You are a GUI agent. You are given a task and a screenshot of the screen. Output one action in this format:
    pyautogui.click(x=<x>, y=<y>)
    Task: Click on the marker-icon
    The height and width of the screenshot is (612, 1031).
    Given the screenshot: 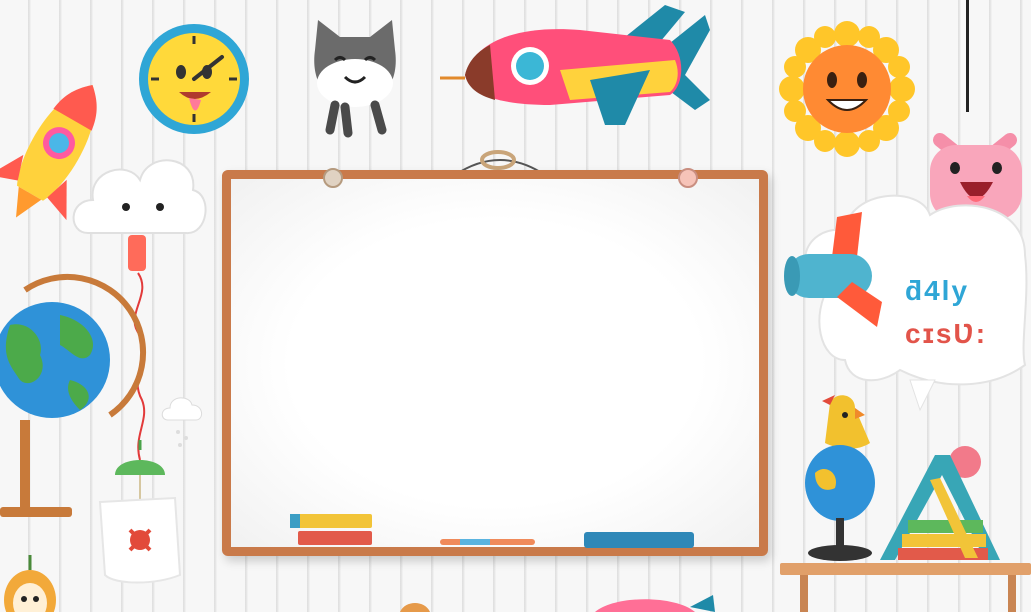 What is the action you would take?
    pyautogui.click(x=487, y=542)
    